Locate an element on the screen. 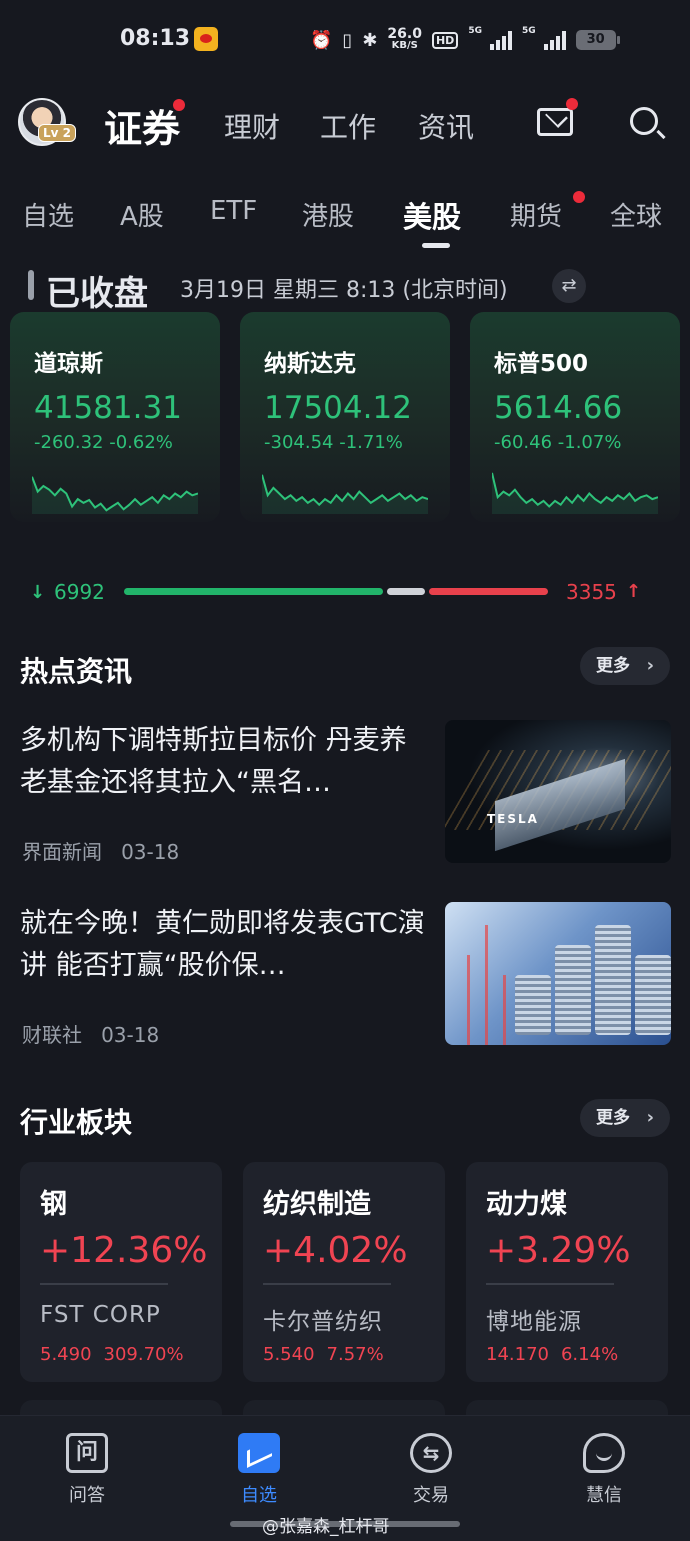 The height and width of the screenshot is (1541, 690). index-card-dow: 道琼斯 41581.31 -260.32 -0.62% is located at coordinates (115, 417).